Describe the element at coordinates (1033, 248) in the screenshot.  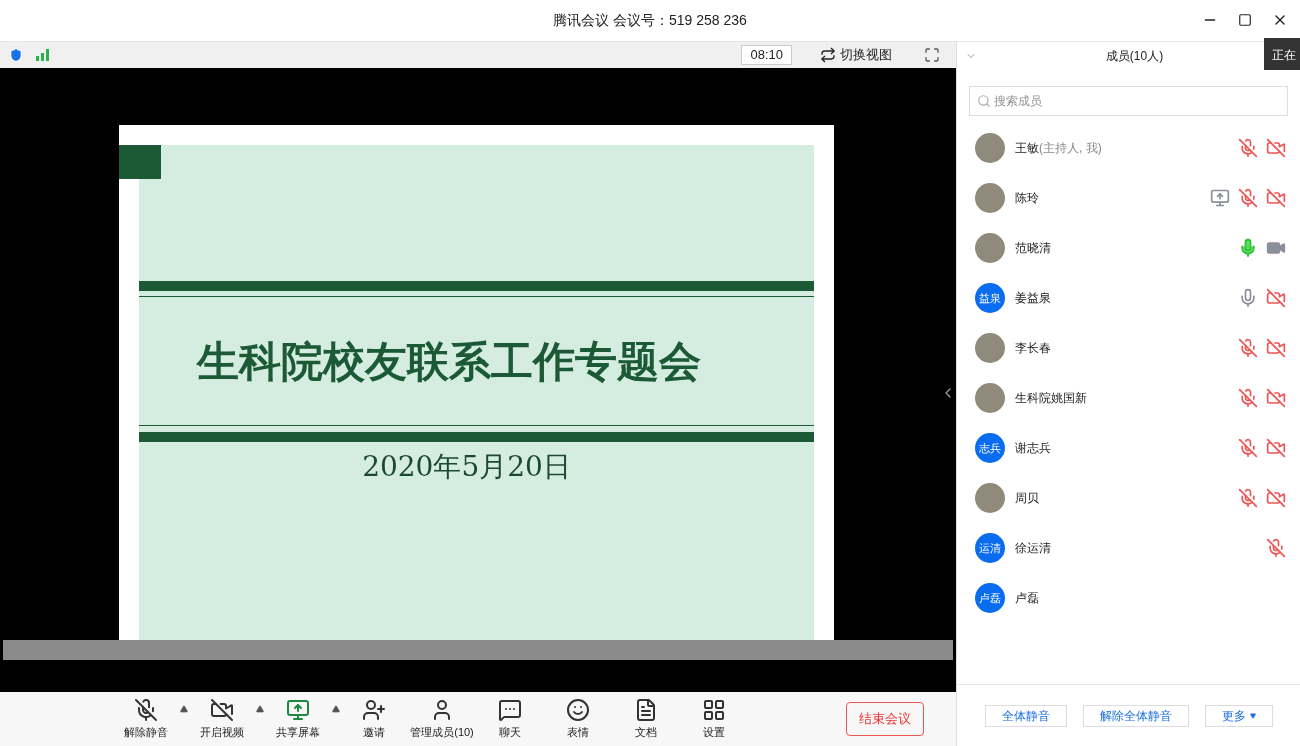
I see `member-name: 范晓清` at that location.